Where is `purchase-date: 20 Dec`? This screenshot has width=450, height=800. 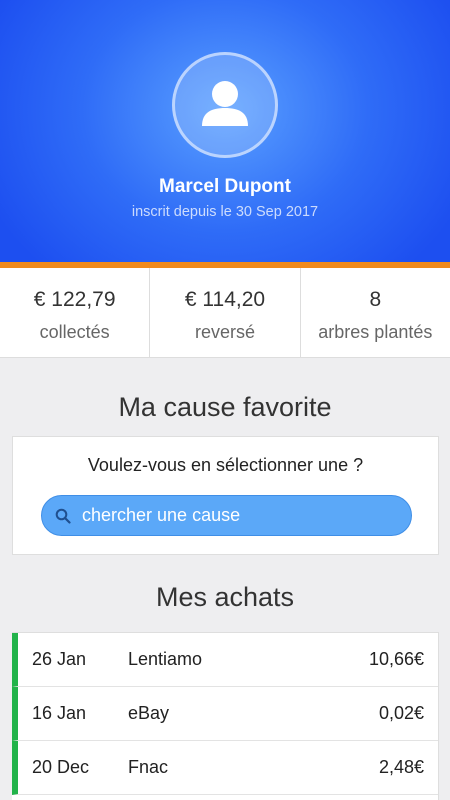 purchase-date: 20 Dec is located at coordinates (61, 767).